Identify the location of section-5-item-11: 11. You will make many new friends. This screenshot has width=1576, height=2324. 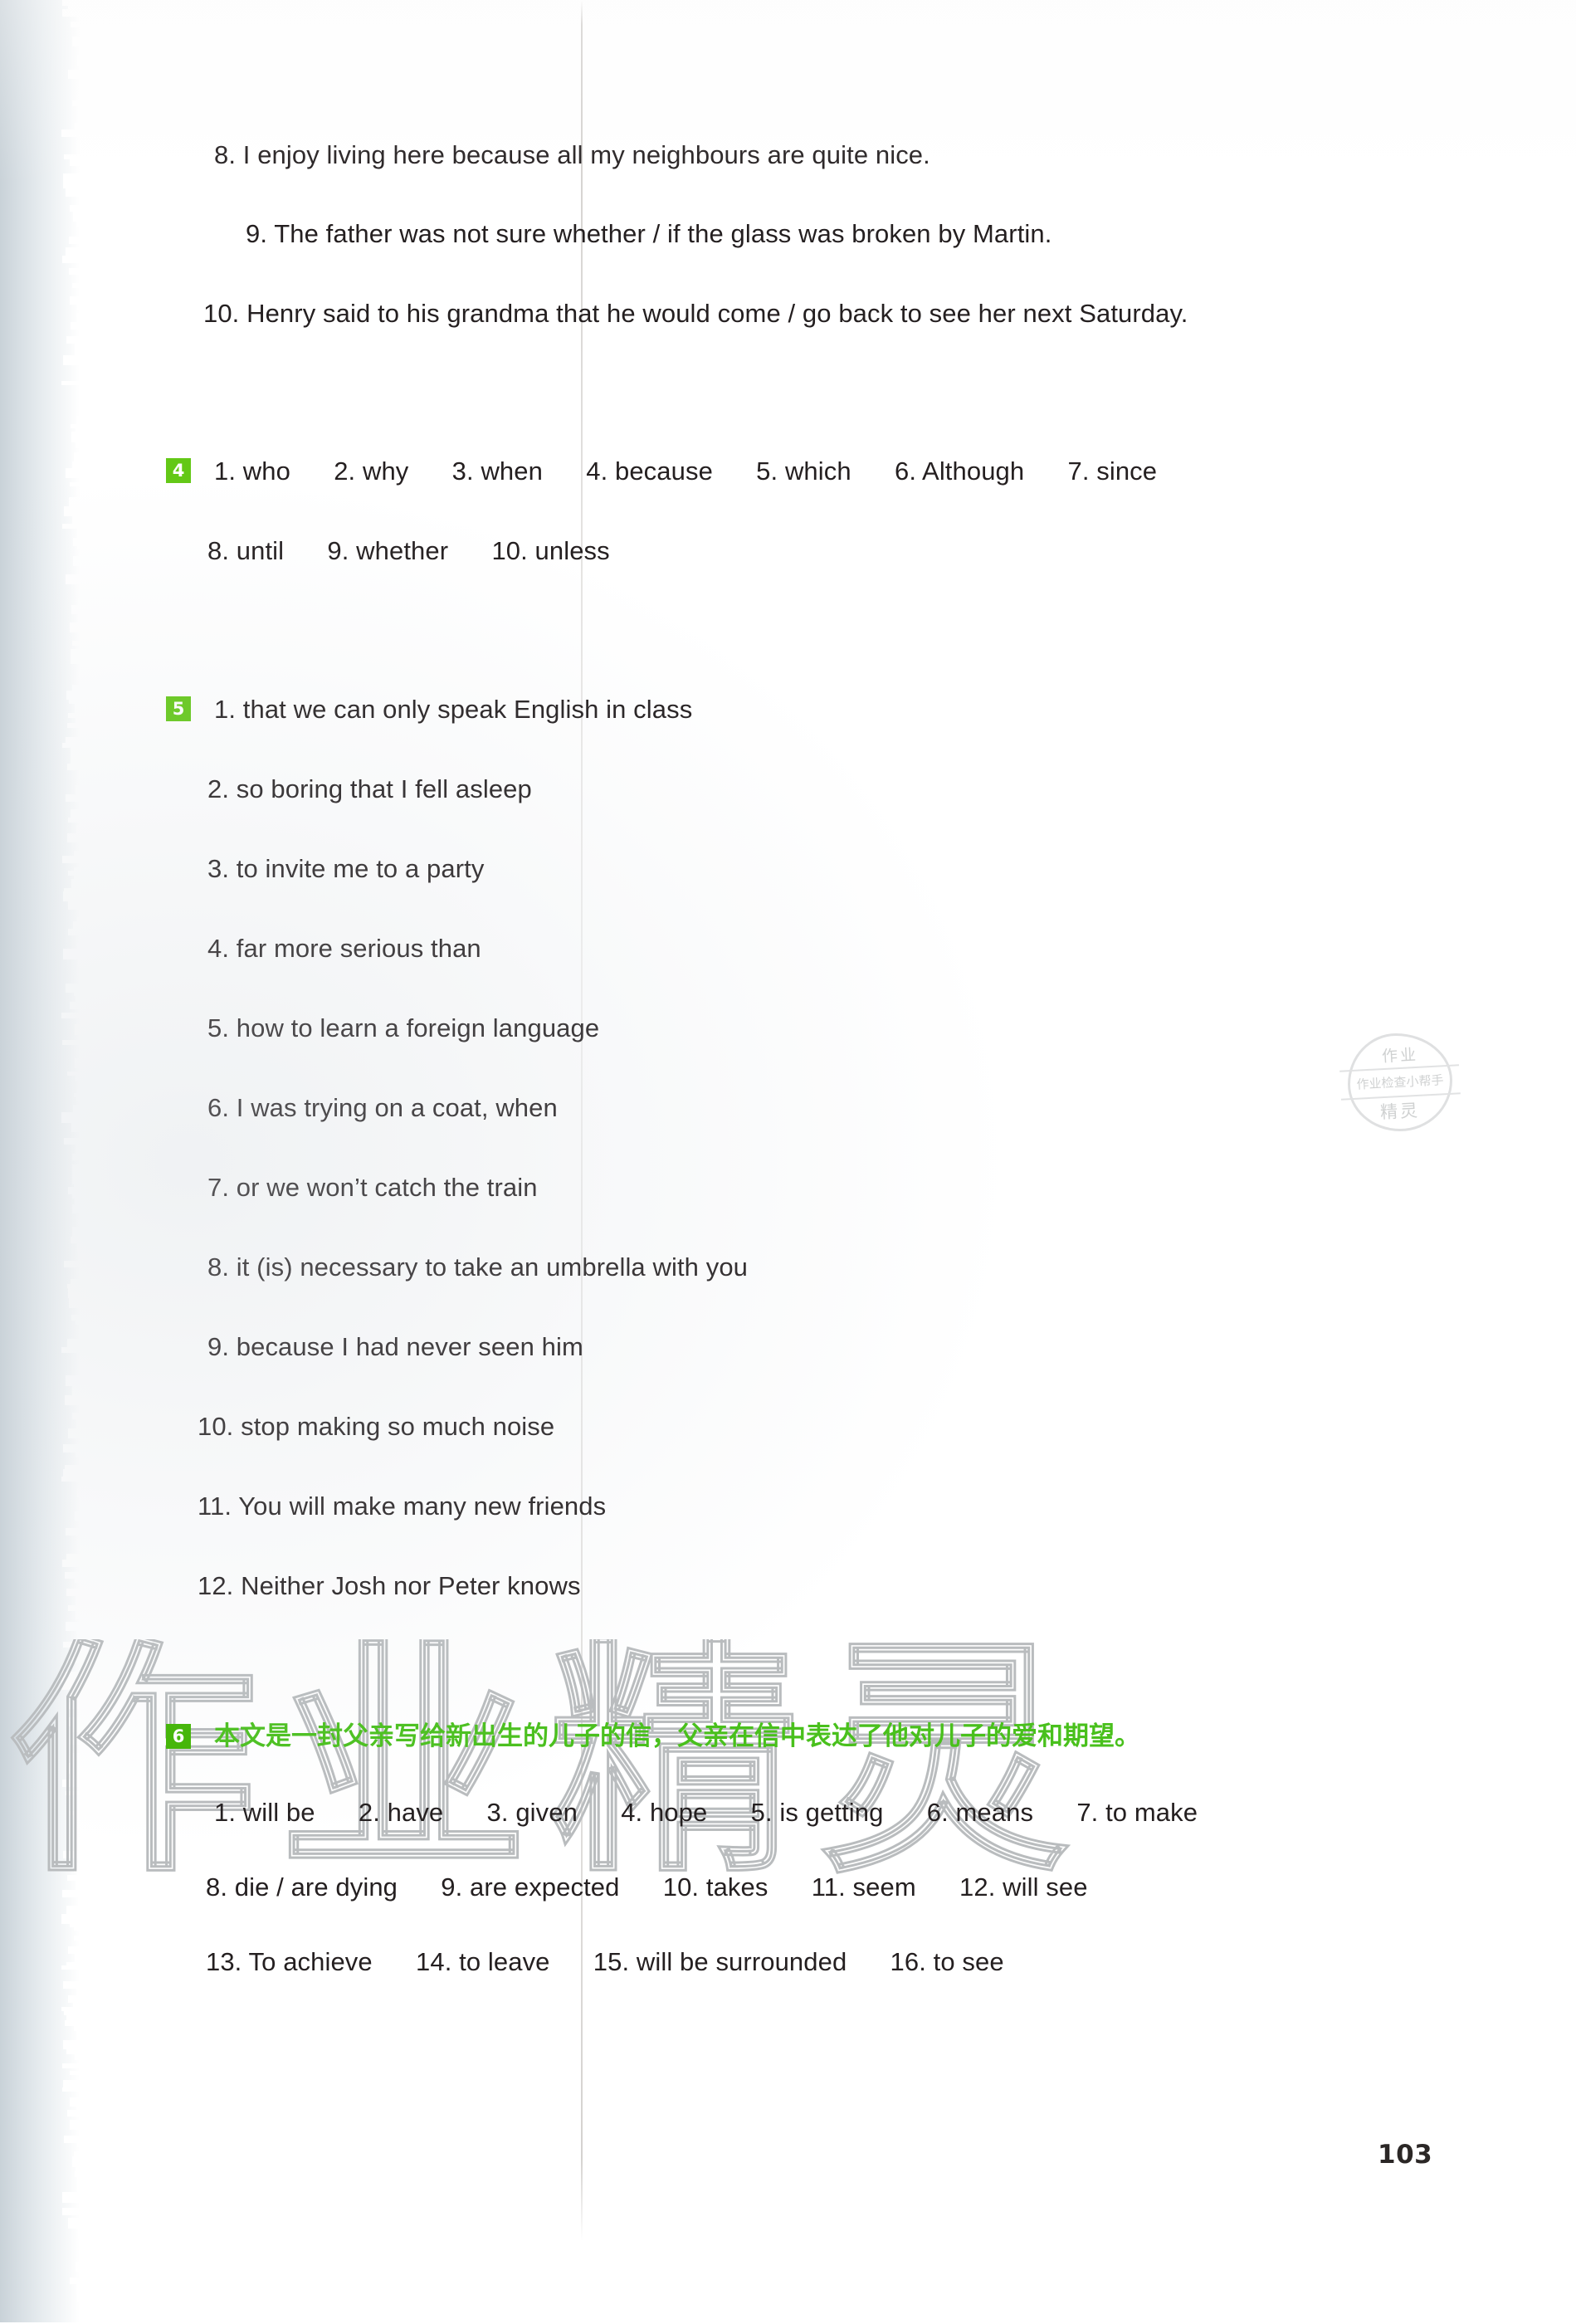
(402, 1507).